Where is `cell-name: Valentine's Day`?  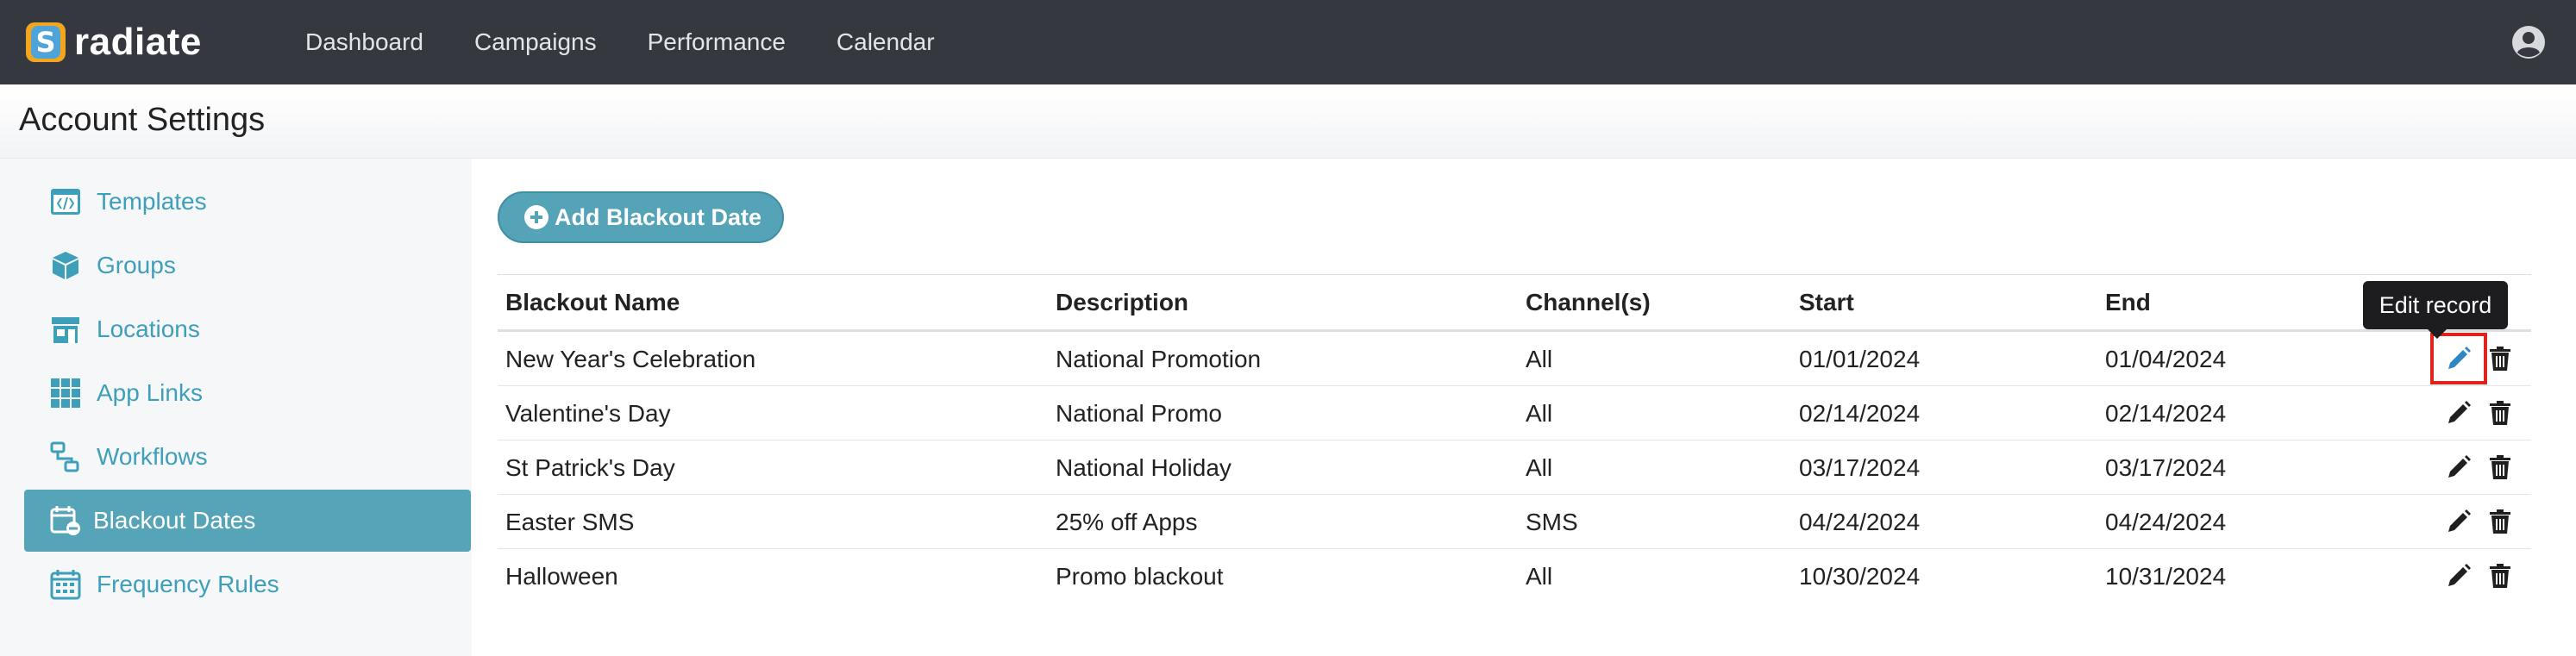 cell-name: Valentine's Day is located at coordinates (588, 414).